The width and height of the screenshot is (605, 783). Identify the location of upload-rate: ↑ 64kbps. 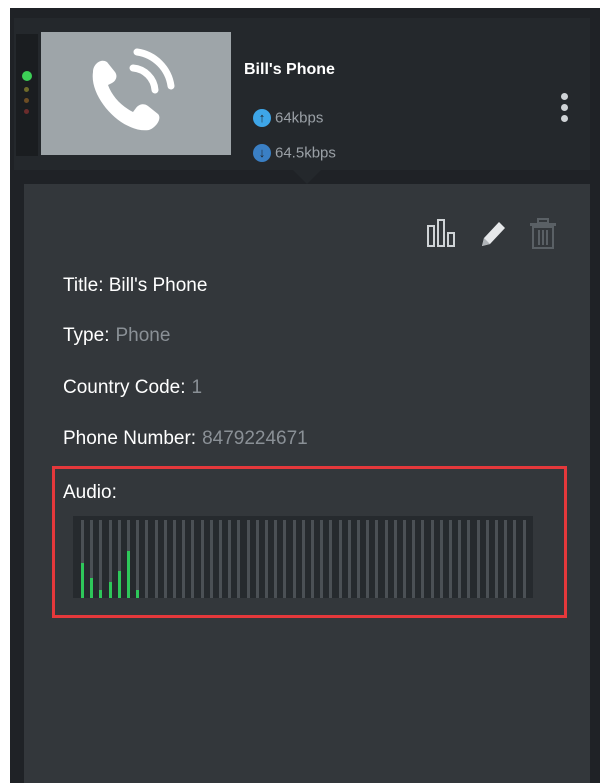
(288, 118).